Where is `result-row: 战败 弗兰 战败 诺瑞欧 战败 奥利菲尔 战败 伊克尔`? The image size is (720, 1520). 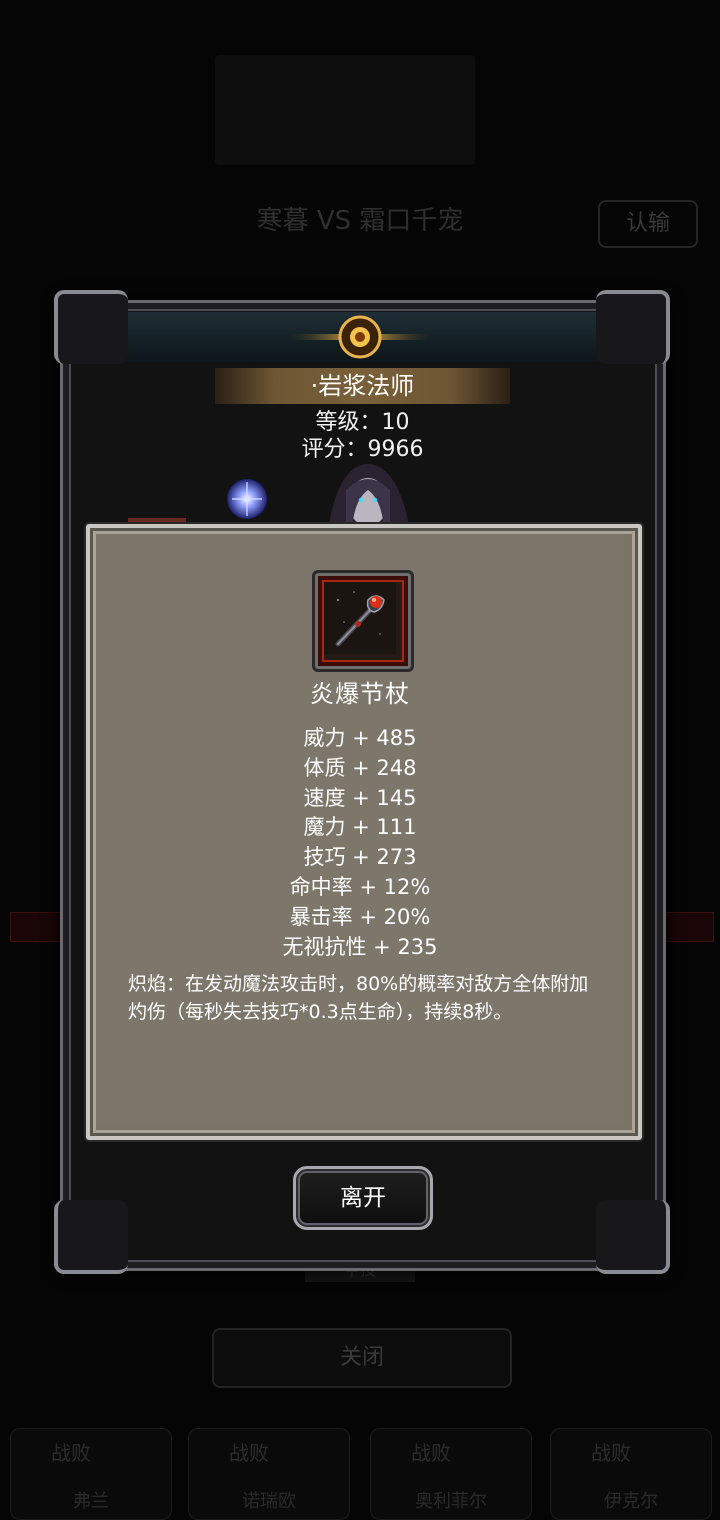 result-row: 战败 弗兰 战败 诺瑞欧 战败 奥利菲尔 战败 伊克尔 is located at coordinates (360, 1474).